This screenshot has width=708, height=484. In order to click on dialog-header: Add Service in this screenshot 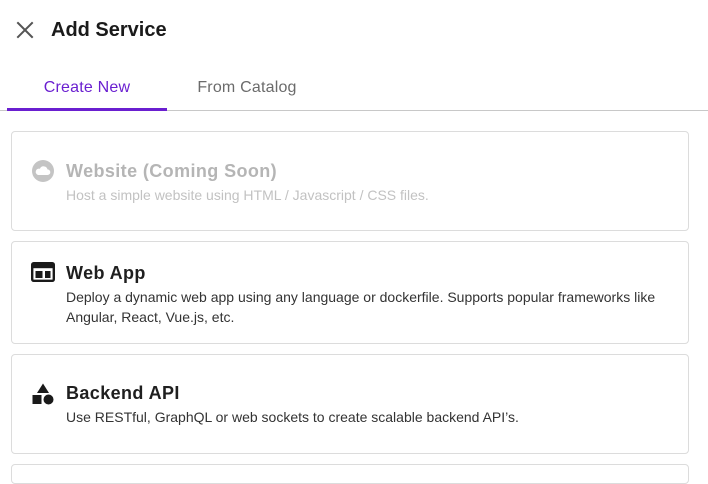, I will do `click(354, 30)`.